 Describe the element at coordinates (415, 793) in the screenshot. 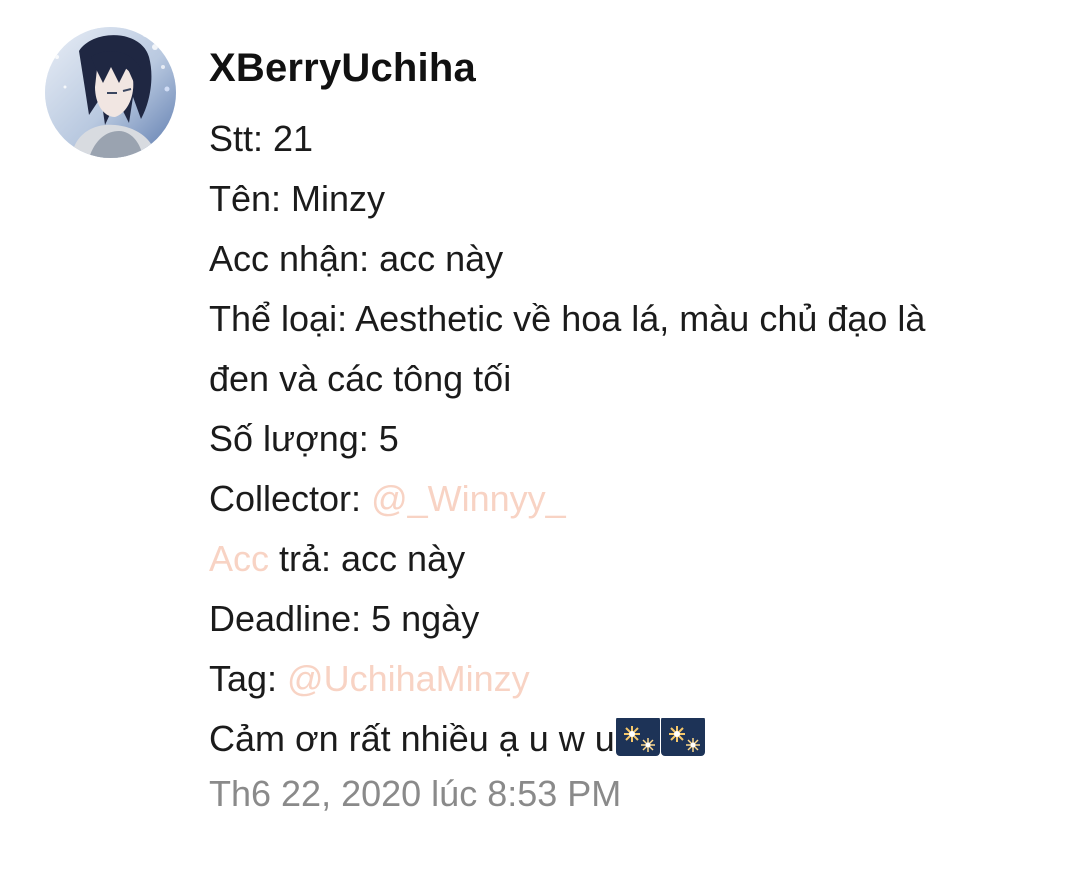

I see `timestamp: Th6 22, 2020 lúc 8:53 PM` at that location.